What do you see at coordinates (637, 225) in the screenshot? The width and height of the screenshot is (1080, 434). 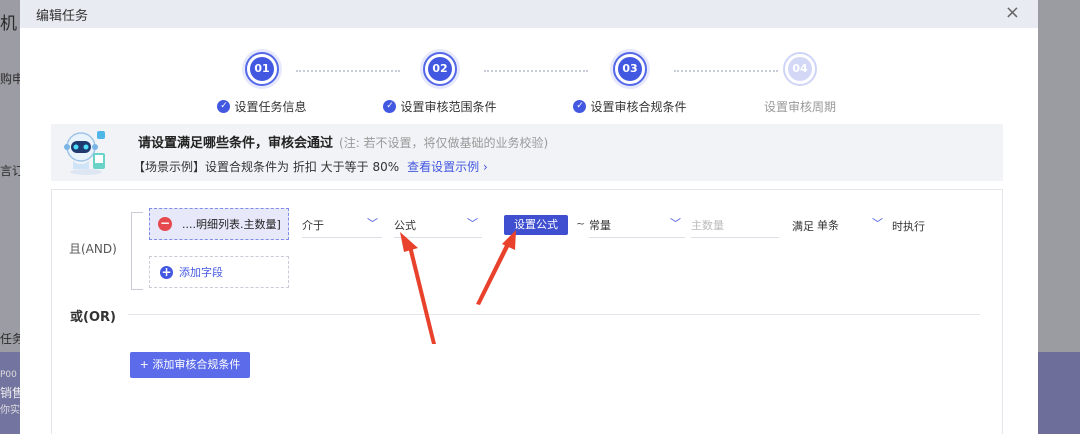 I see `second-type-select: 常量 ﹀` at bounding box center [637, 225].